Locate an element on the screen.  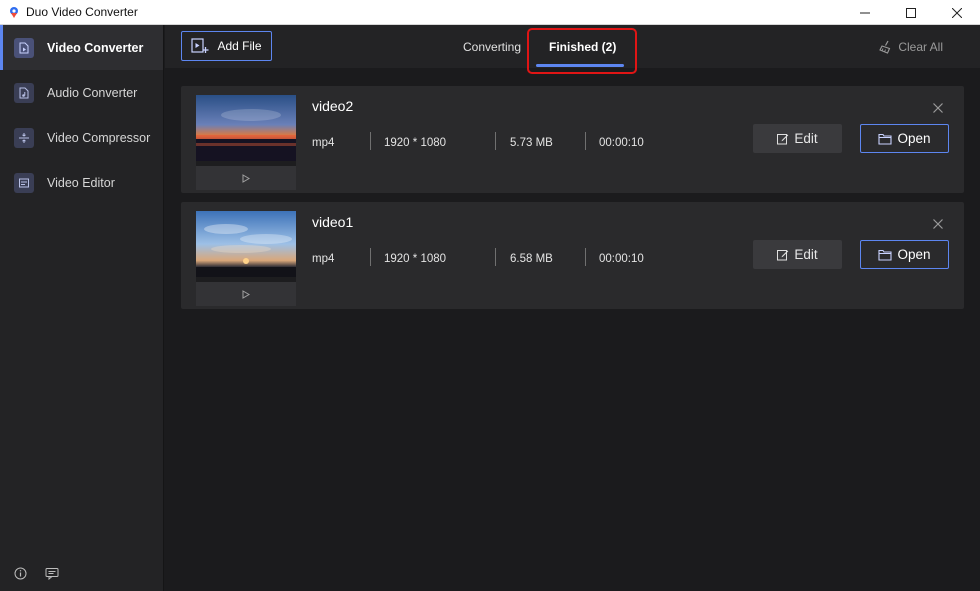
sidebar-item-audio-converter: Audio Converter is located at coordinates (81, 92).